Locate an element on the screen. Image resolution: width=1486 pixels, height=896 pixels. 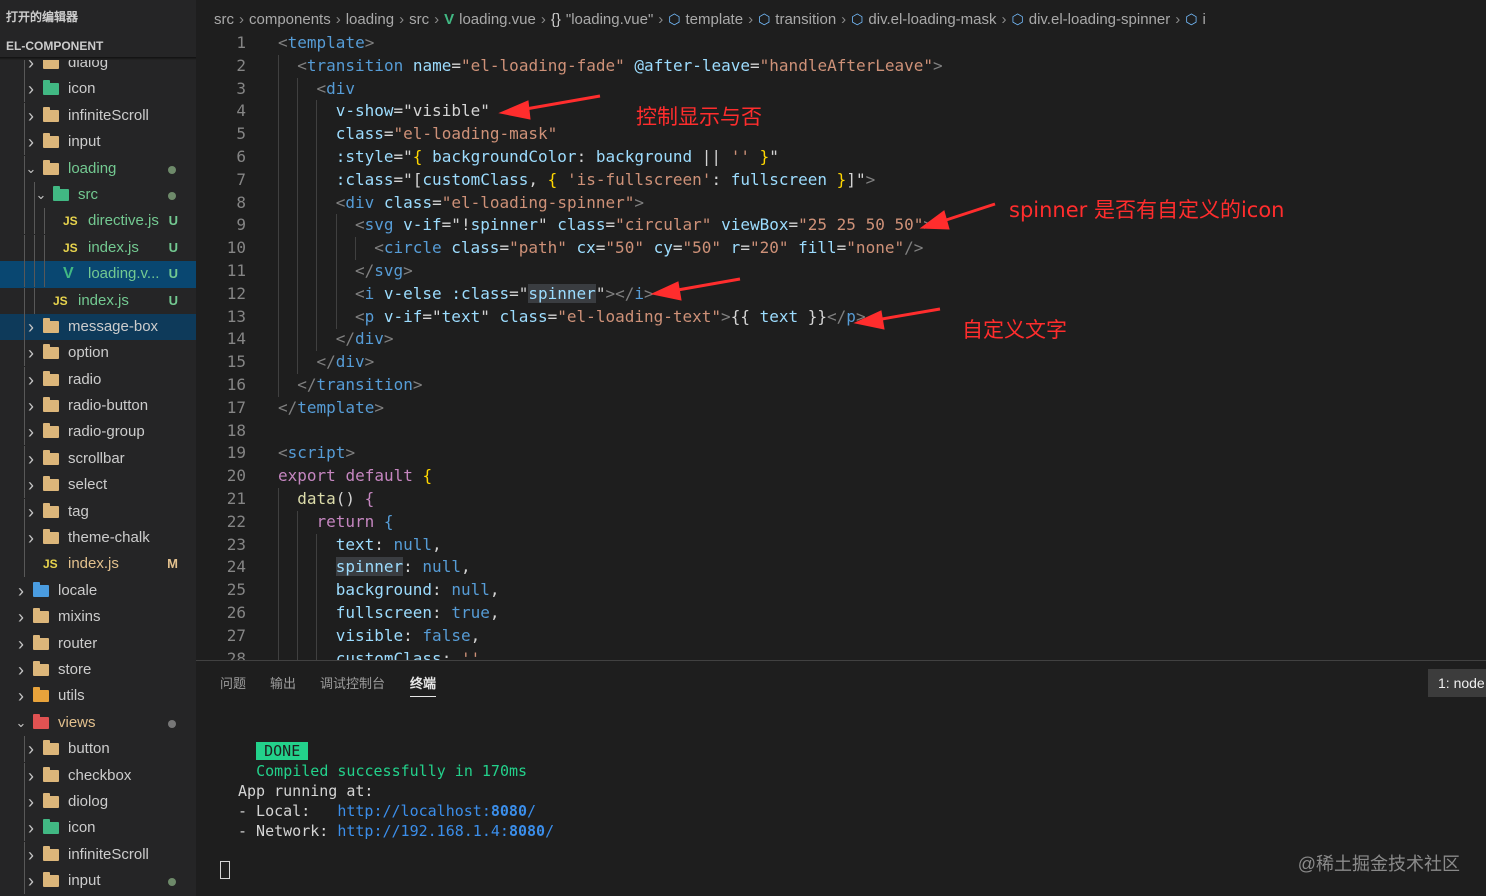
tree-item: › mixins is located at coordinates (98, 617).